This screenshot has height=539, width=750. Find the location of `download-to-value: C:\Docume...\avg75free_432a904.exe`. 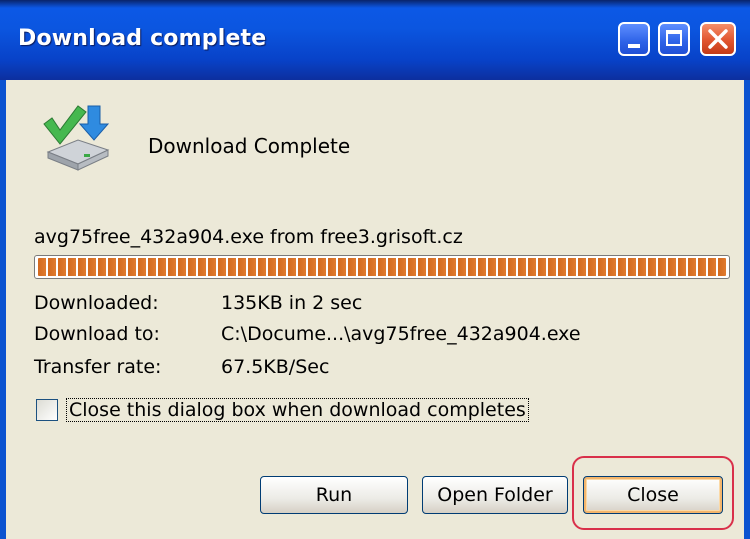

download-to-value: C:\Docume...\avg75free_432a904.exe is located at coordinates (401, 334).